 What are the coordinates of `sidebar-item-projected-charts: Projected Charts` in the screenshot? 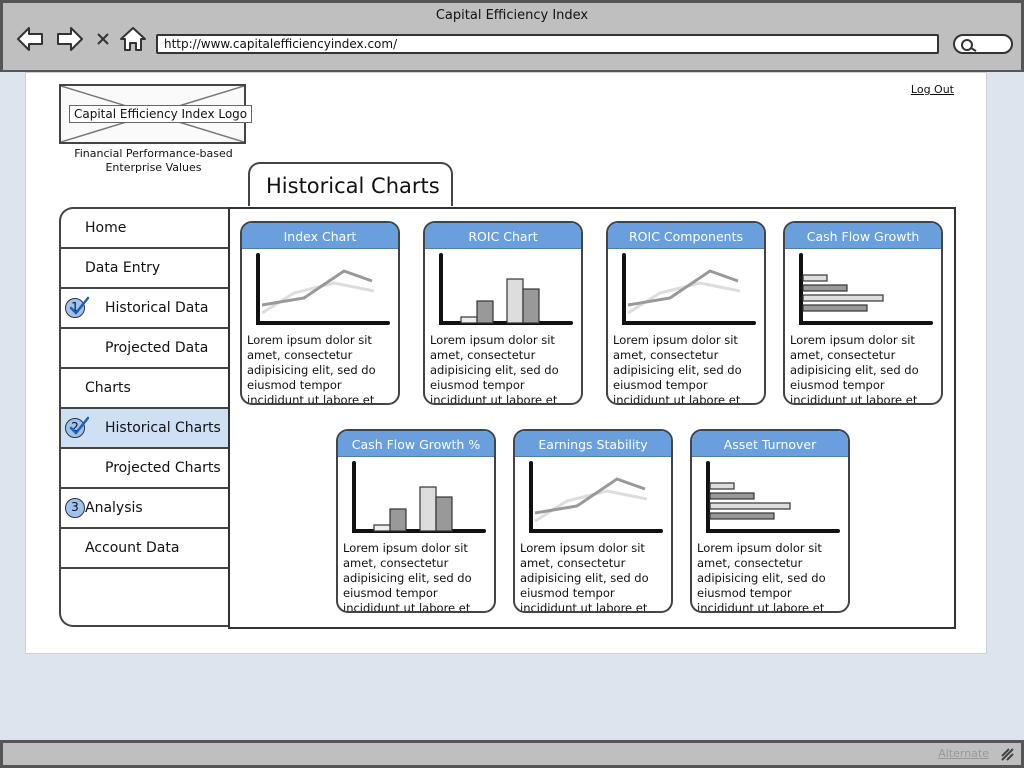 It's located at (145, 469).